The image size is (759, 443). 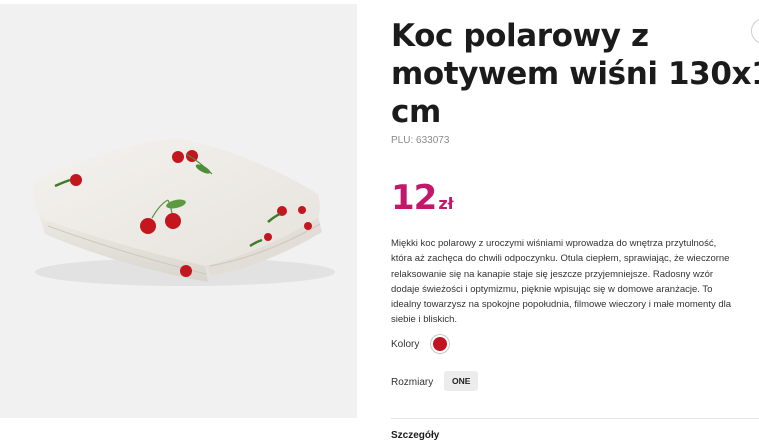 What do you see at coordinates (420, 140) in the screenshot?
I see `product-plu: PLU: 633073` at bounding box center [420, 140].